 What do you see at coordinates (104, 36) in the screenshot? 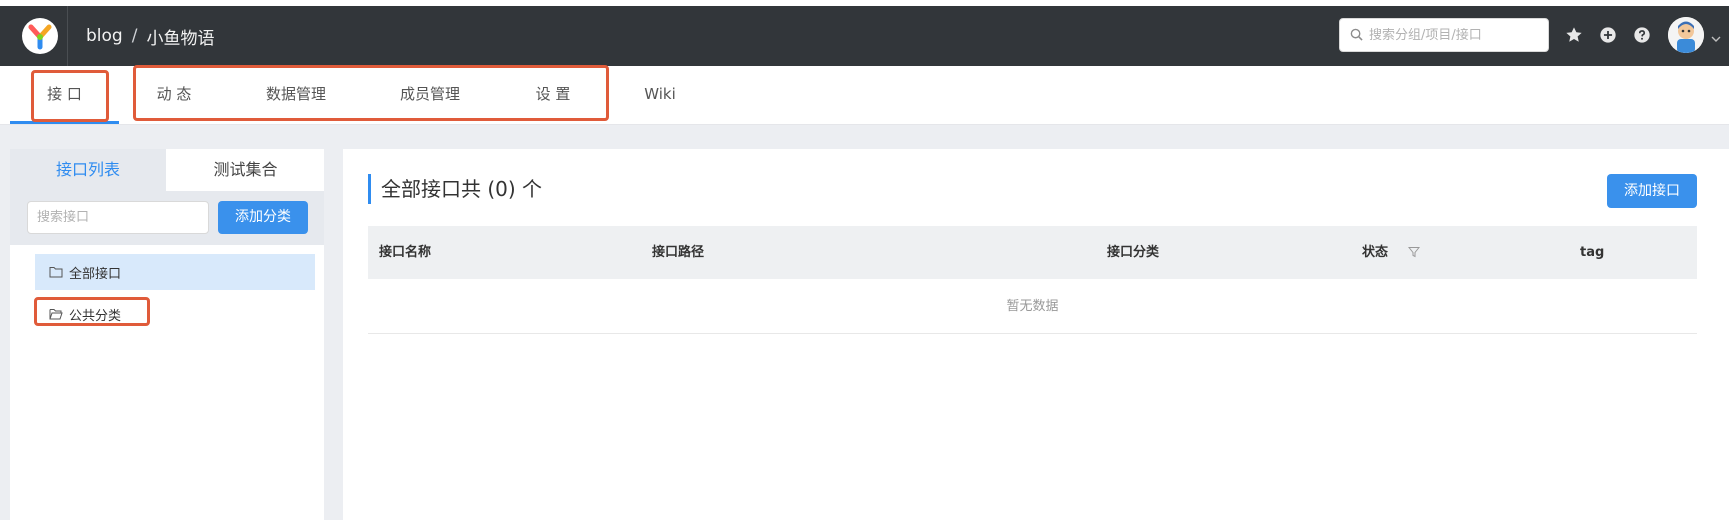
I see `breadcrumb-group: blog` at bounding box center [104, 36].